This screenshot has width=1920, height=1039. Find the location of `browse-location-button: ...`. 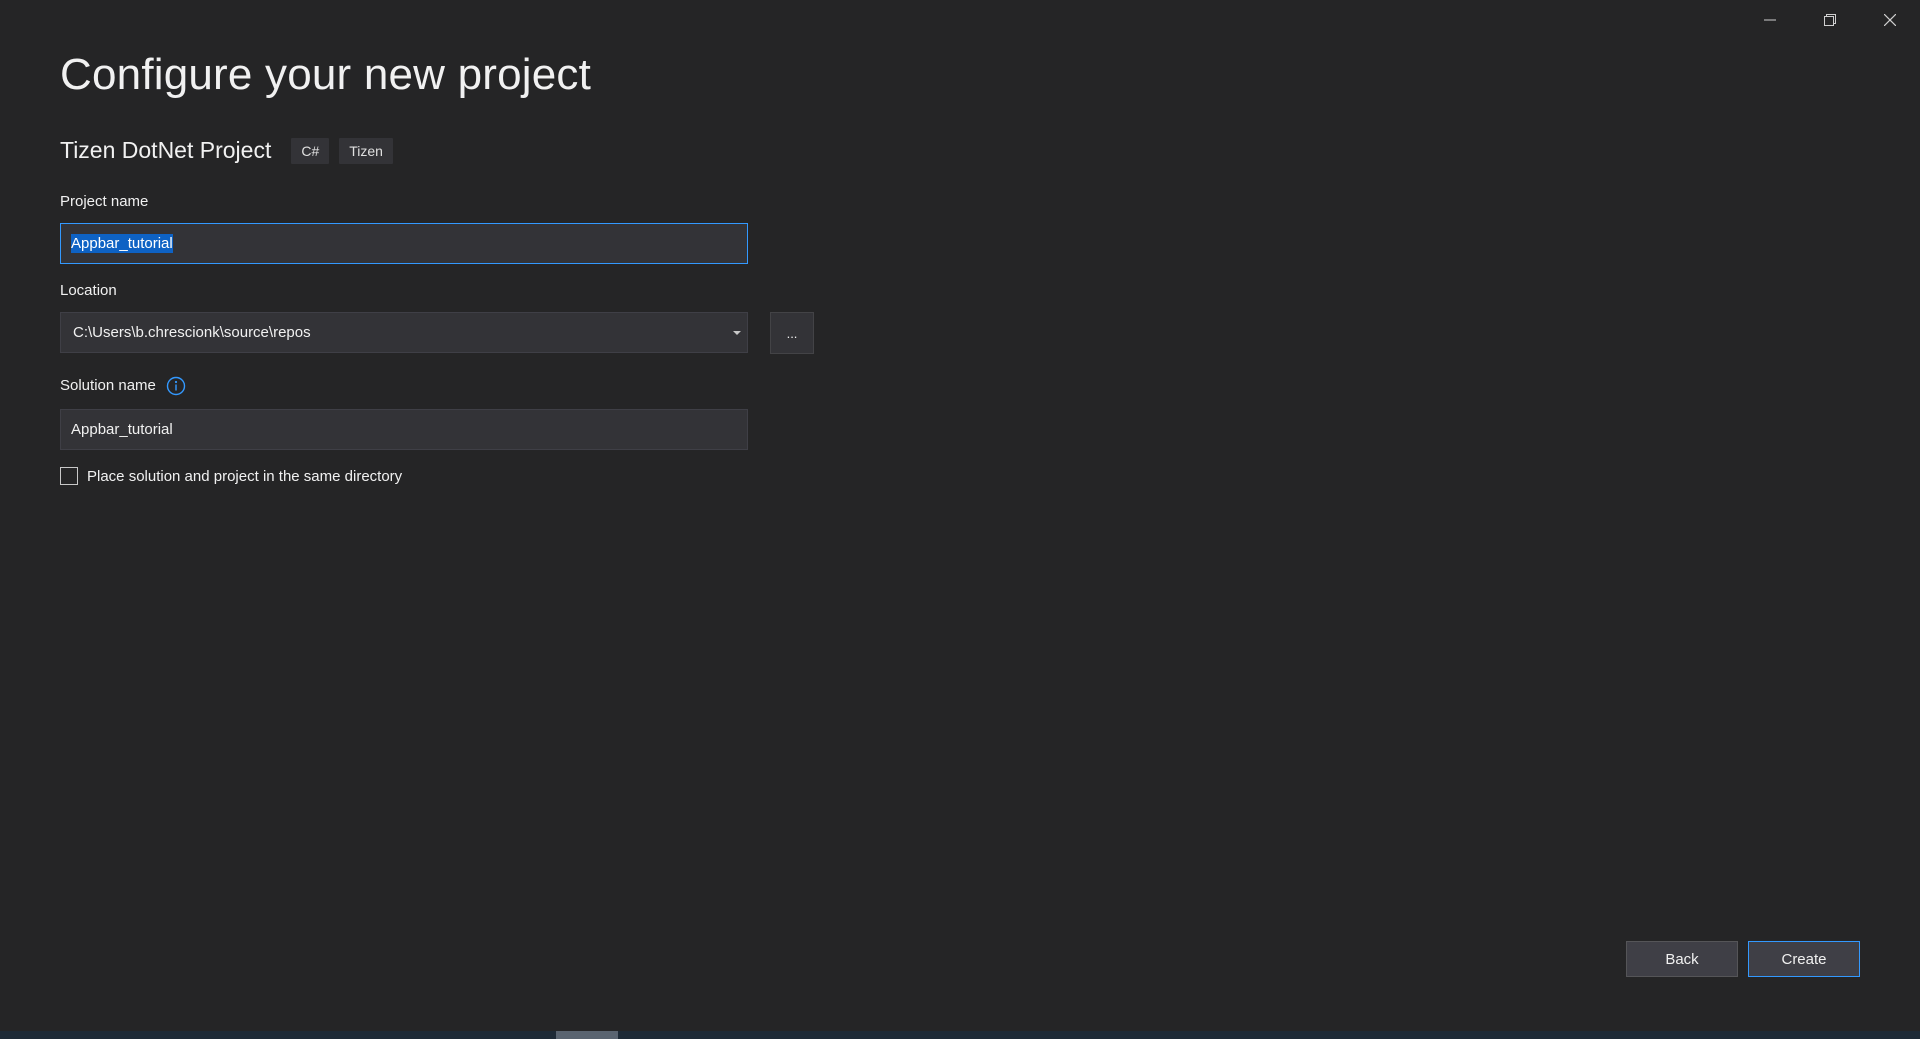

browse-location-button: ... is located at coordinates (792, 333).